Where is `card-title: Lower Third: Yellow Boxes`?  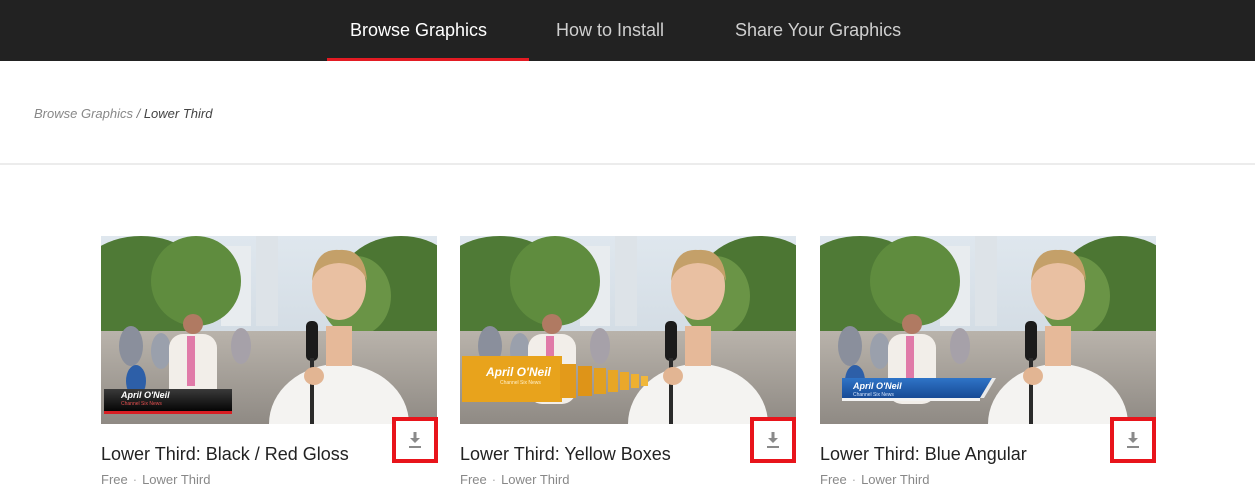 card-title: Lower Third: Yellow Boxes is located at coordinates (565, 454).